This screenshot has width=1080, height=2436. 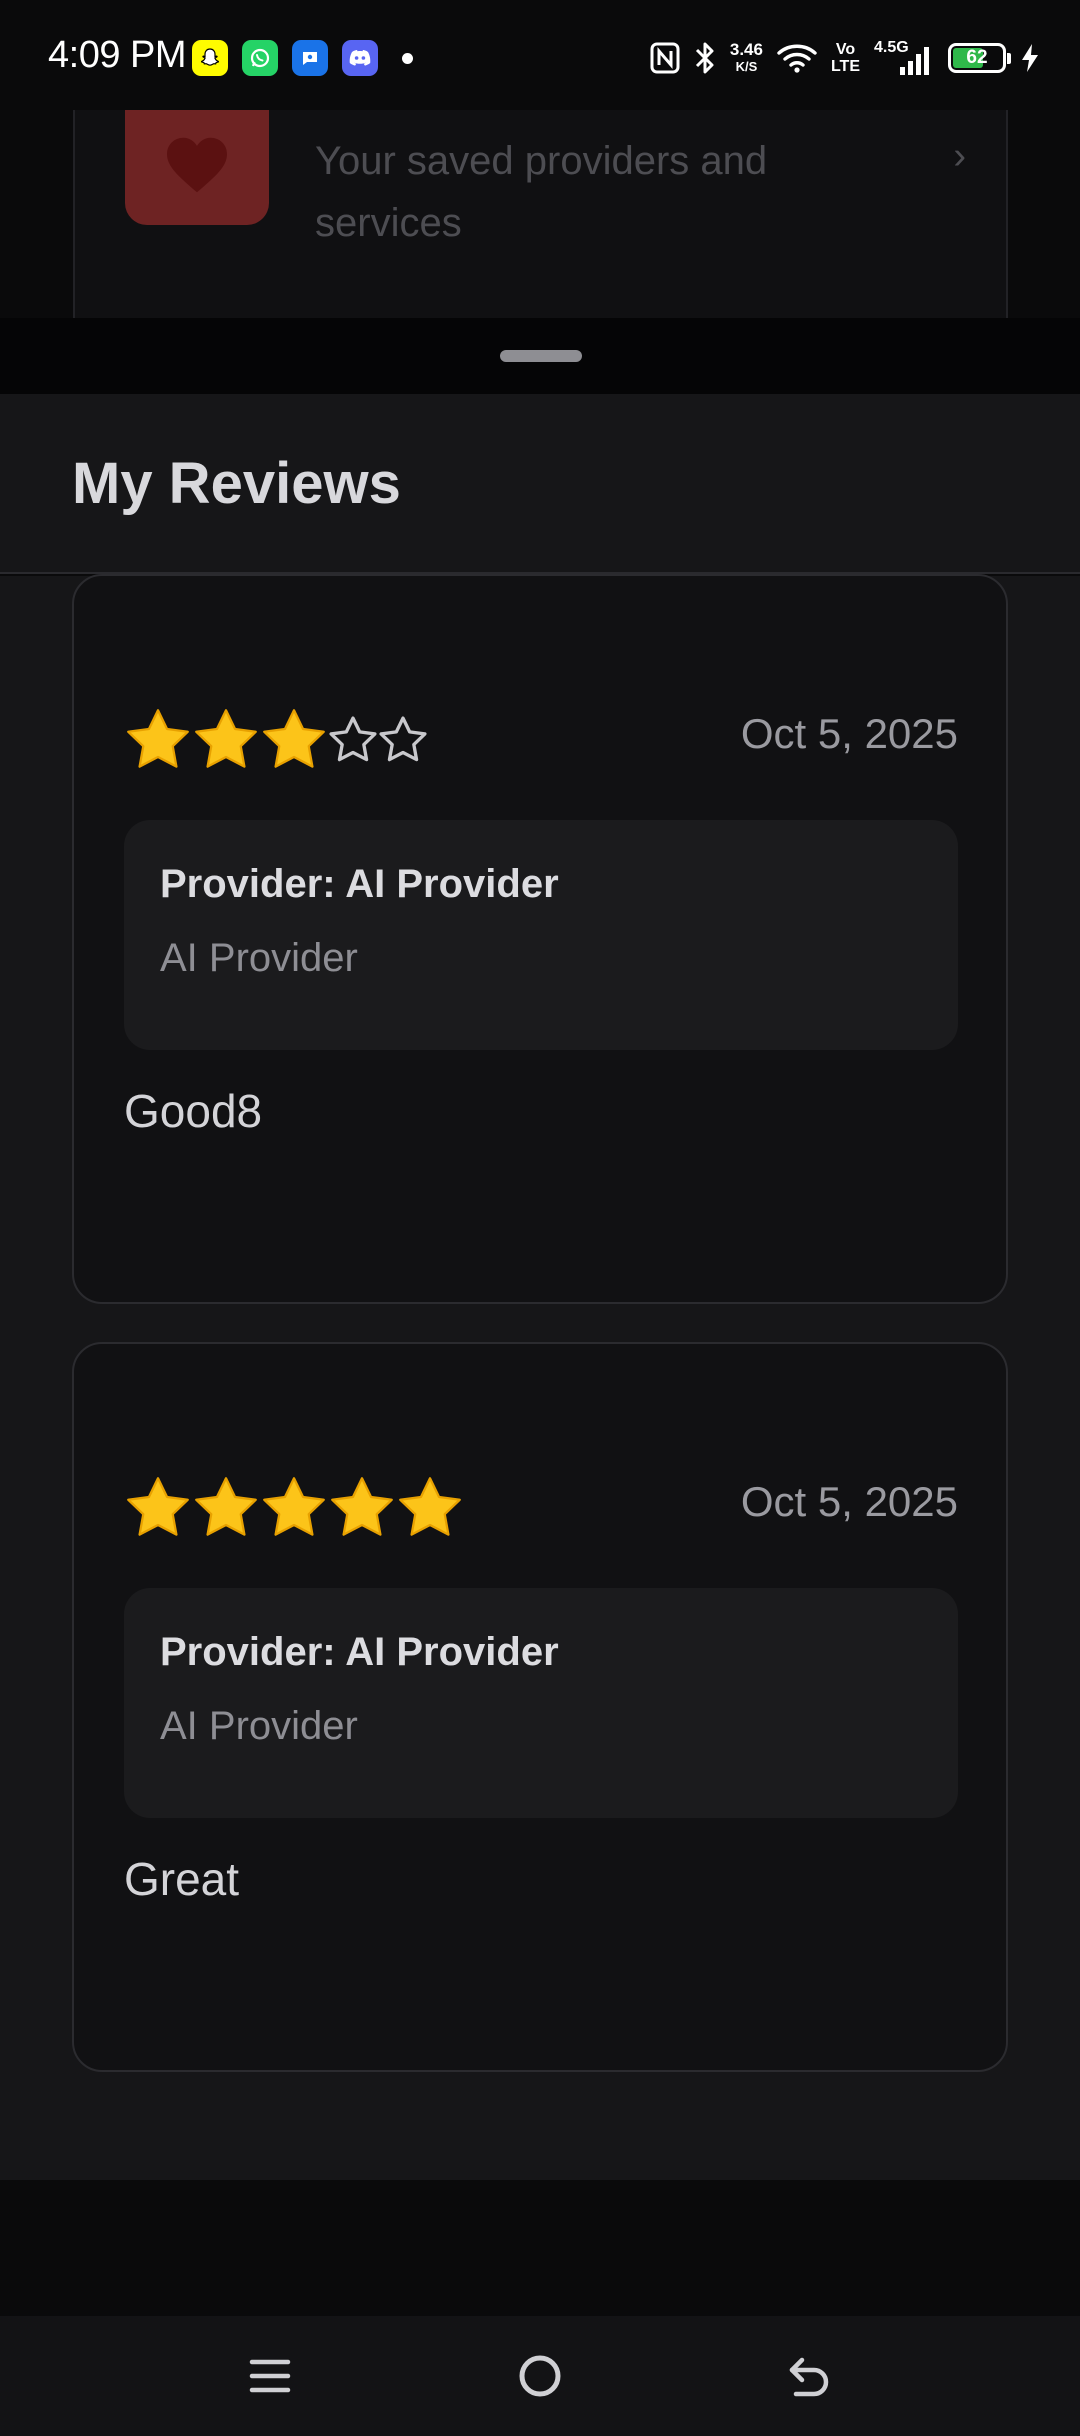 I want to click on volte-bottom: LTE, so click(x=845, y=66).